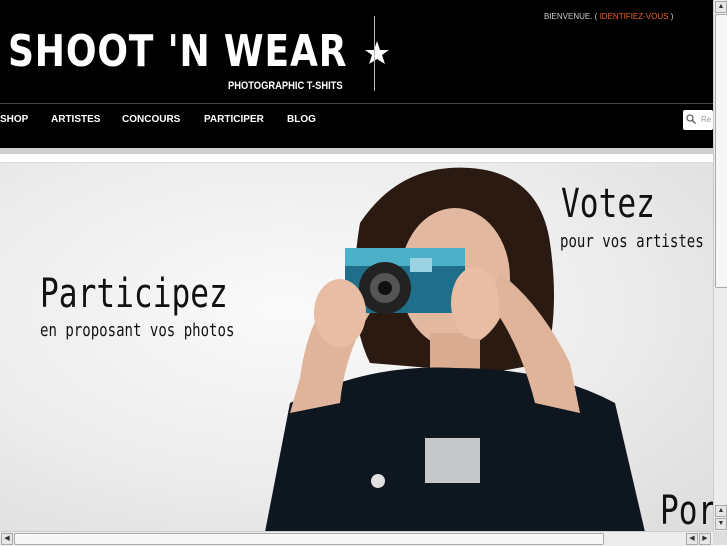 The width and height of the screenshot is (727, 546). Describe the element at coordinates (686, 510) in the screenshot. I see `bottom-title: Por` at that location.